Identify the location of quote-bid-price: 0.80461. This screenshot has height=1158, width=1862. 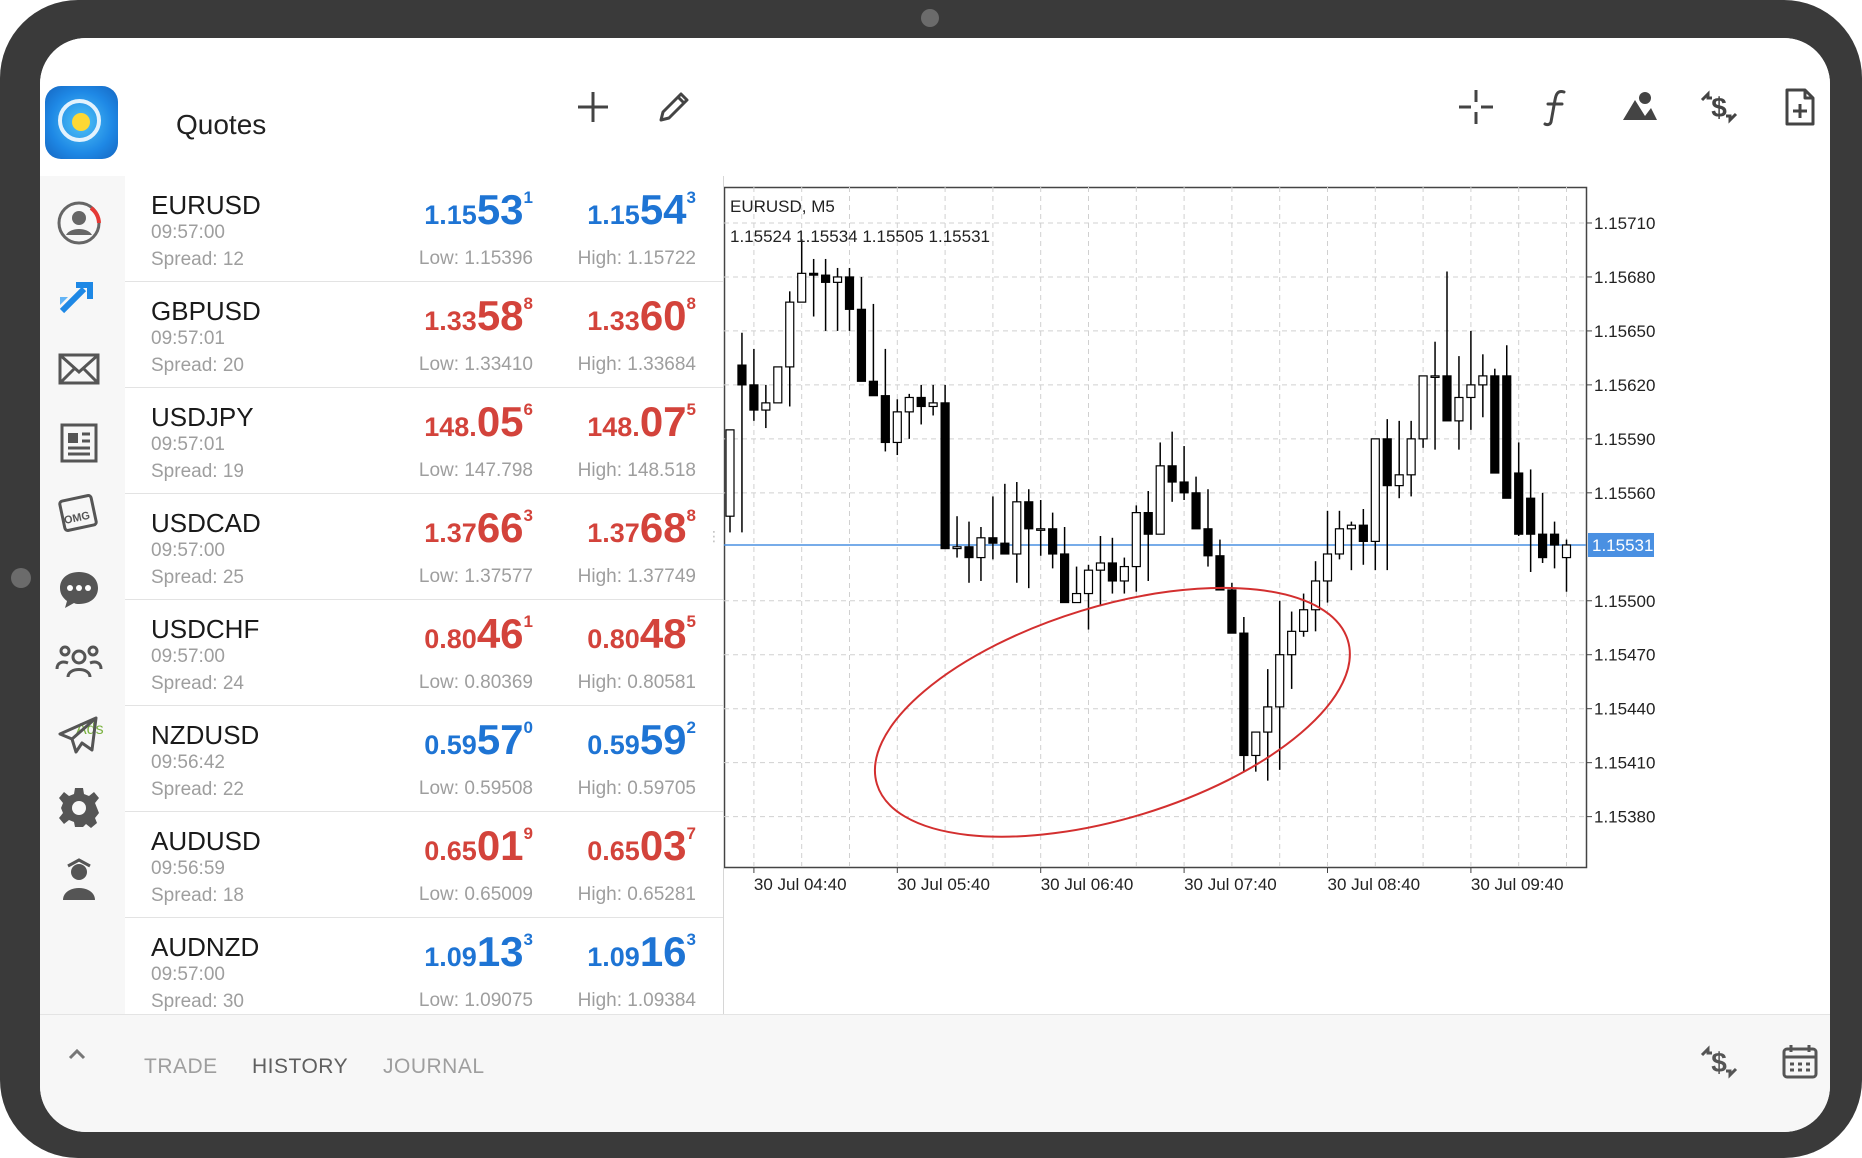
(478, 634).